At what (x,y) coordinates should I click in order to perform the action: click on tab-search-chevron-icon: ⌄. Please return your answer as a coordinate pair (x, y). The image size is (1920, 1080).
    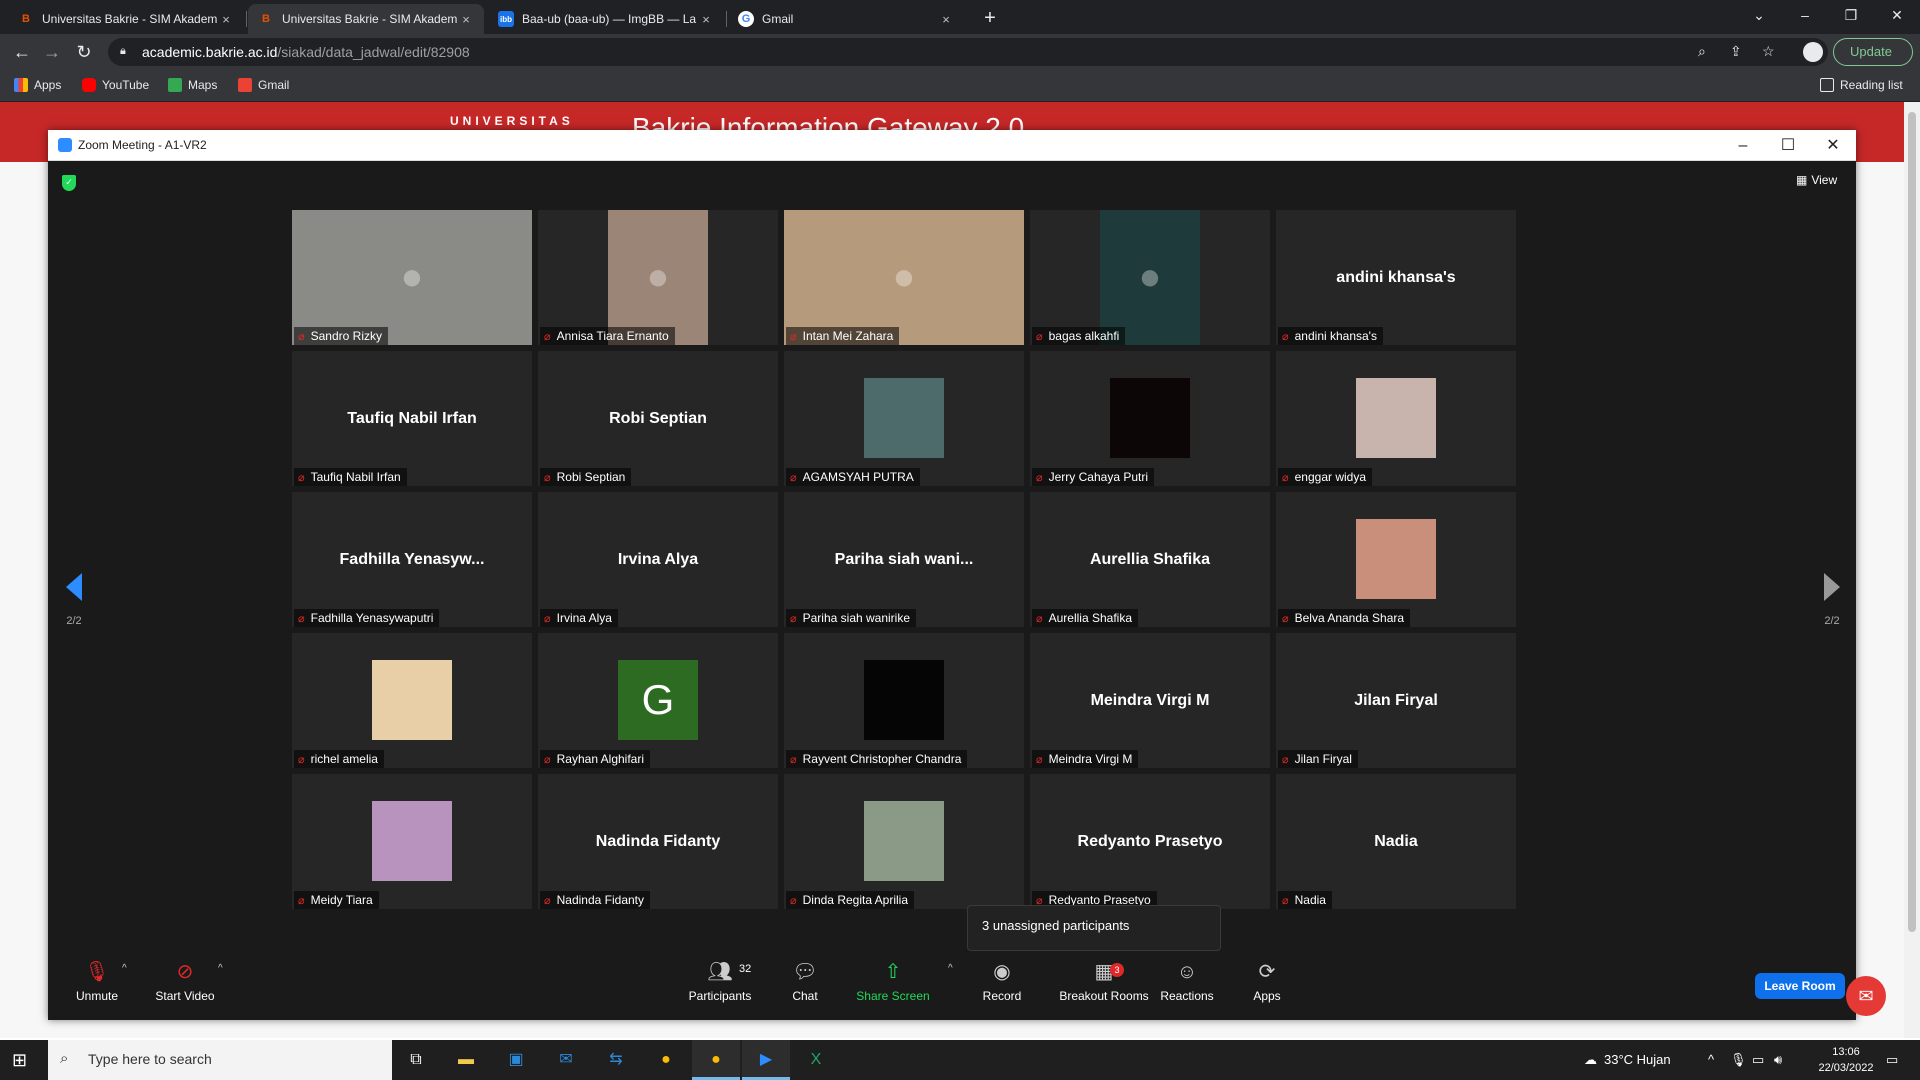
    Looking at the image, I should click on (1759, 15).